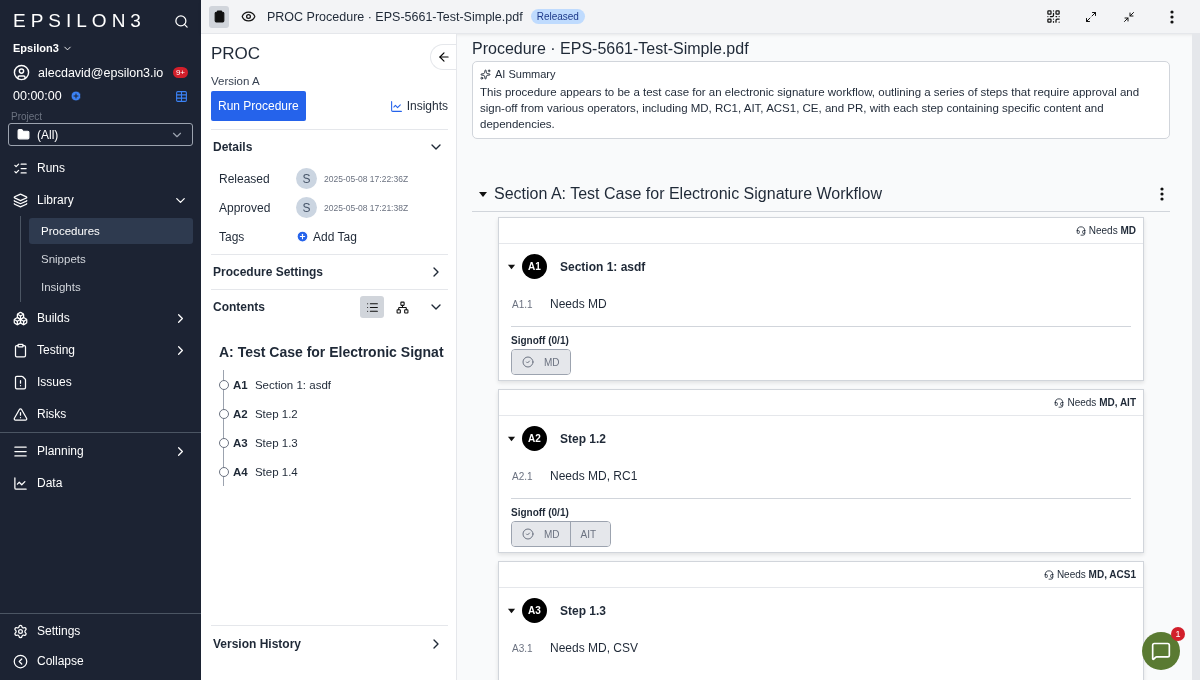  What do you see at coordinates (20, 168) in the screenshot?
I see `checklist-icon` at bounding box center [20, 168].